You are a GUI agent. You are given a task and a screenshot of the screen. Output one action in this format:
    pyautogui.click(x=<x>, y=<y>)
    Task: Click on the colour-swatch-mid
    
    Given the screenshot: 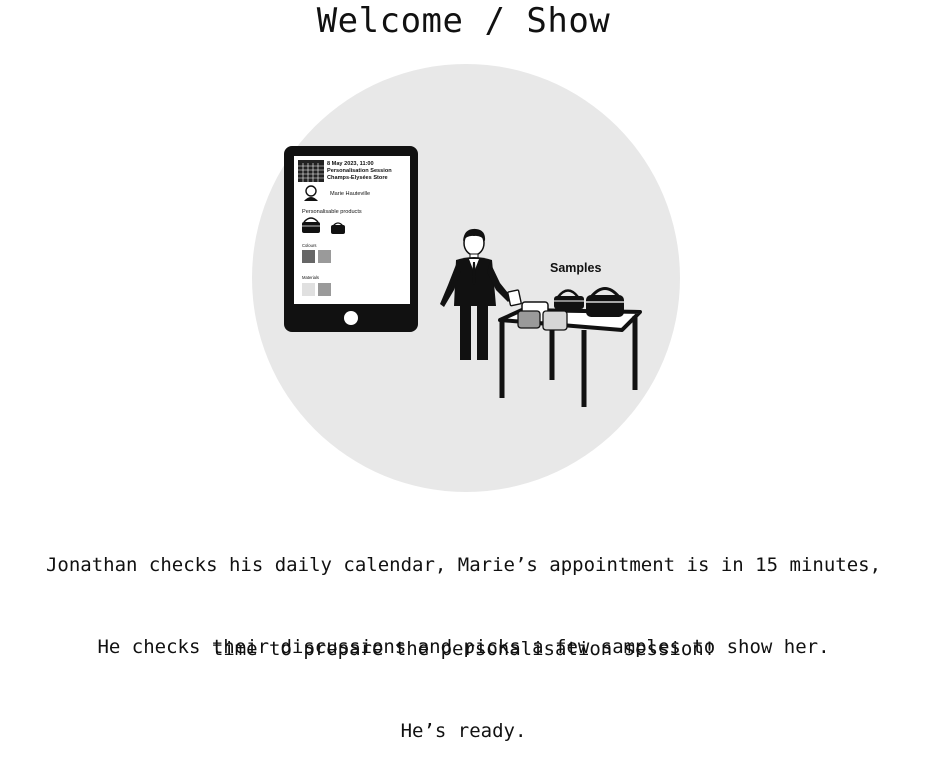 What is the action you would take?
    pyautogui.click(x=324, y=256)
    